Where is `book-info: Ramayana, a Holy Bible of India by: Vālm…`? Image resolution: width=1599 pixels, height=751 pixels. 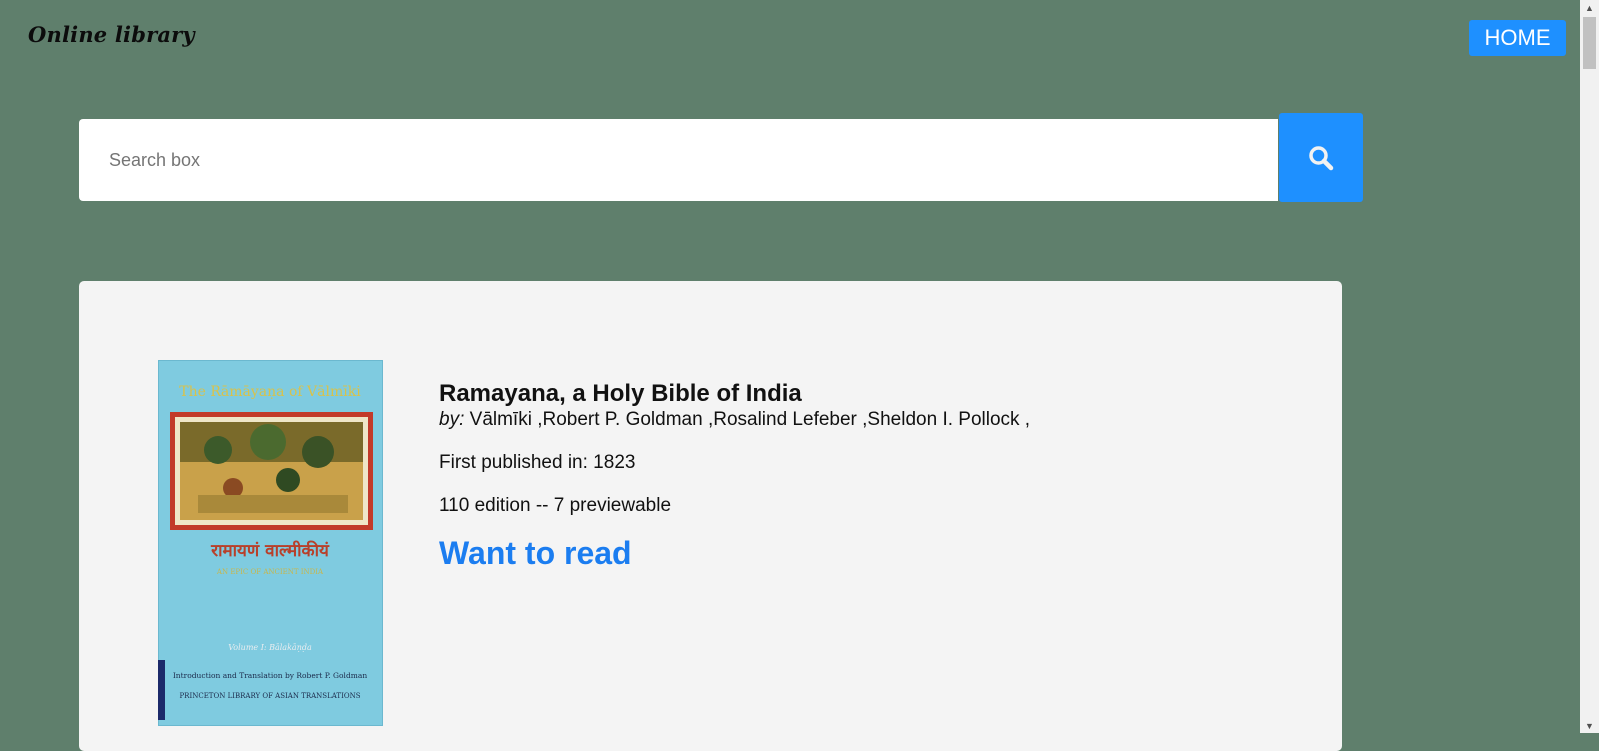
book-info: Ramayana, a Holy Bible of India by: Vālm… is located at coordinates (734, 476).